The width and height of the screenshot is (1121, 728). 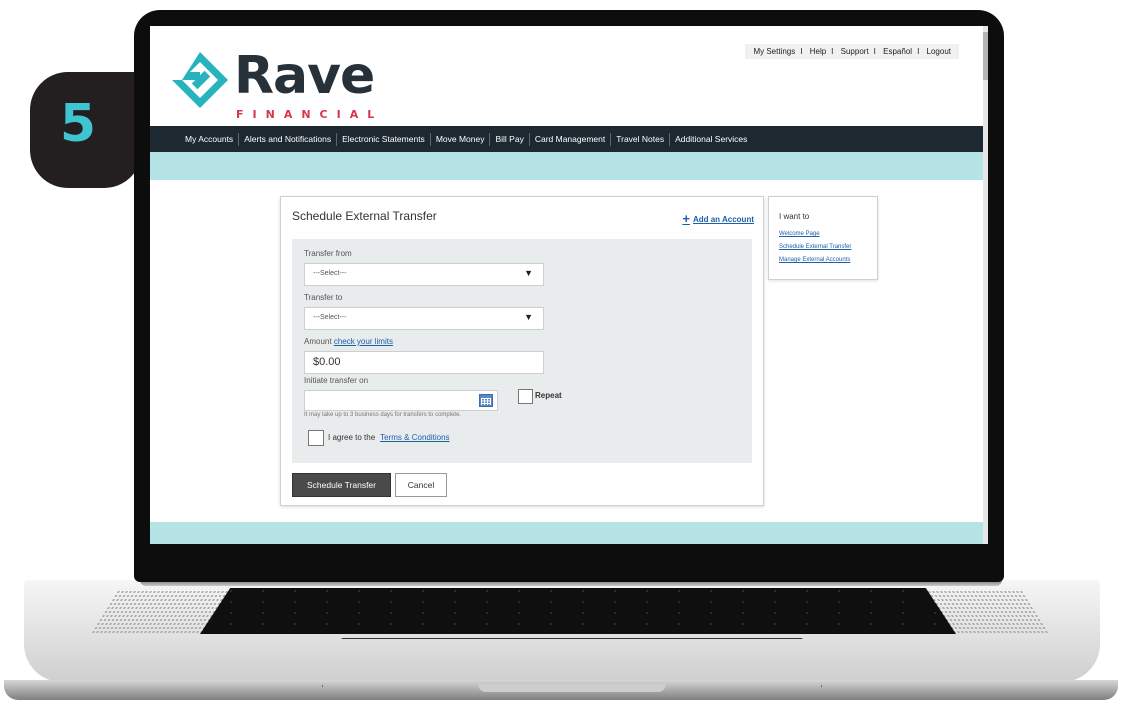 What do you see at coordinates (310, 114) in the screenshot?
I see `logo-tagline: FINANCIAL` at bounding box center [310, 114].